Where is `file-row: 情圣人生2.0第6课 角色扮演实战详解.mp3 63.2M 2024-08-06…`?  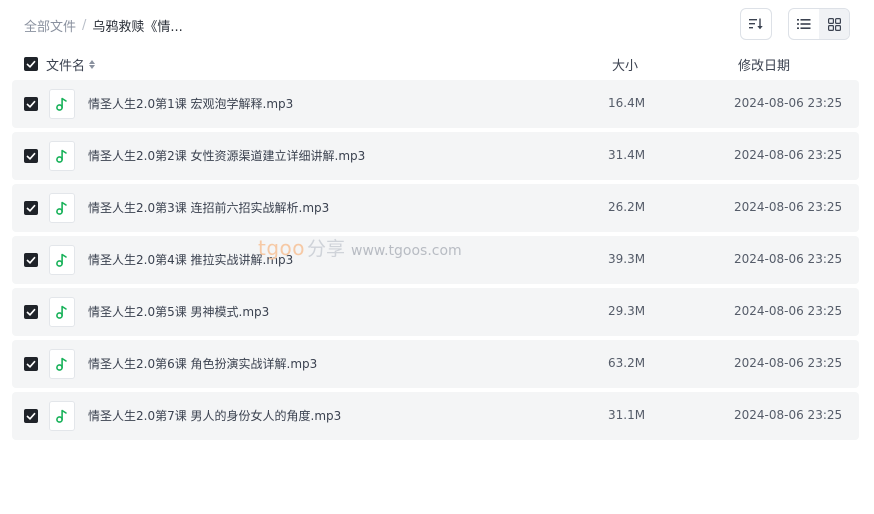
file-row: 情圣人生2.0第6课 角色扮演实战详解.mp3 63.2M 2024-08-06… is located at coordinates (435, 364).